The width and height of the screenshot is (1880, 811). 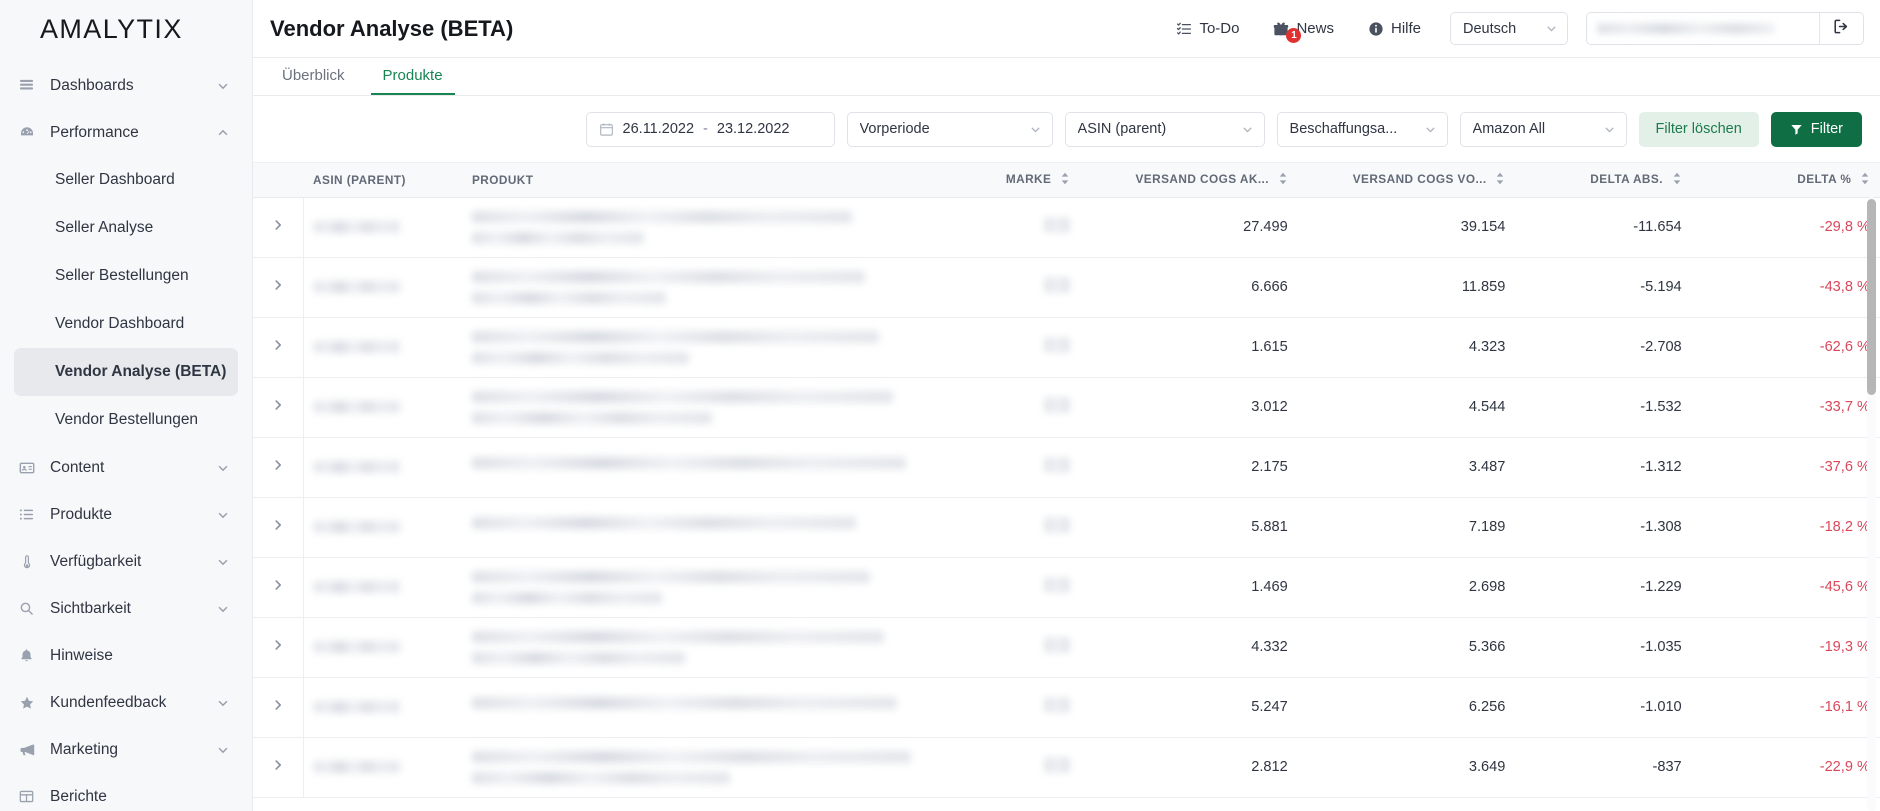 I want to click on table-row: 1.615 4.323 -2.708 -62,6 %, so click(x=1066, y=347).